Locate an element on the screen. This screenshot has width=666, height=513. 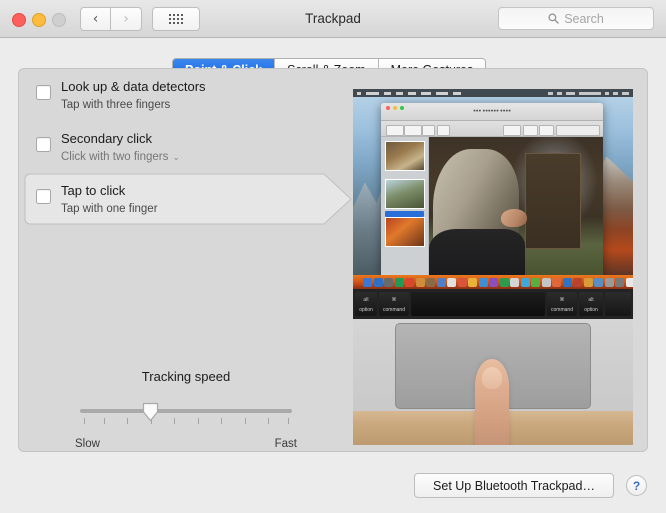
preview-key-command-right: ⌘ command is located at coordinates (562, 304).